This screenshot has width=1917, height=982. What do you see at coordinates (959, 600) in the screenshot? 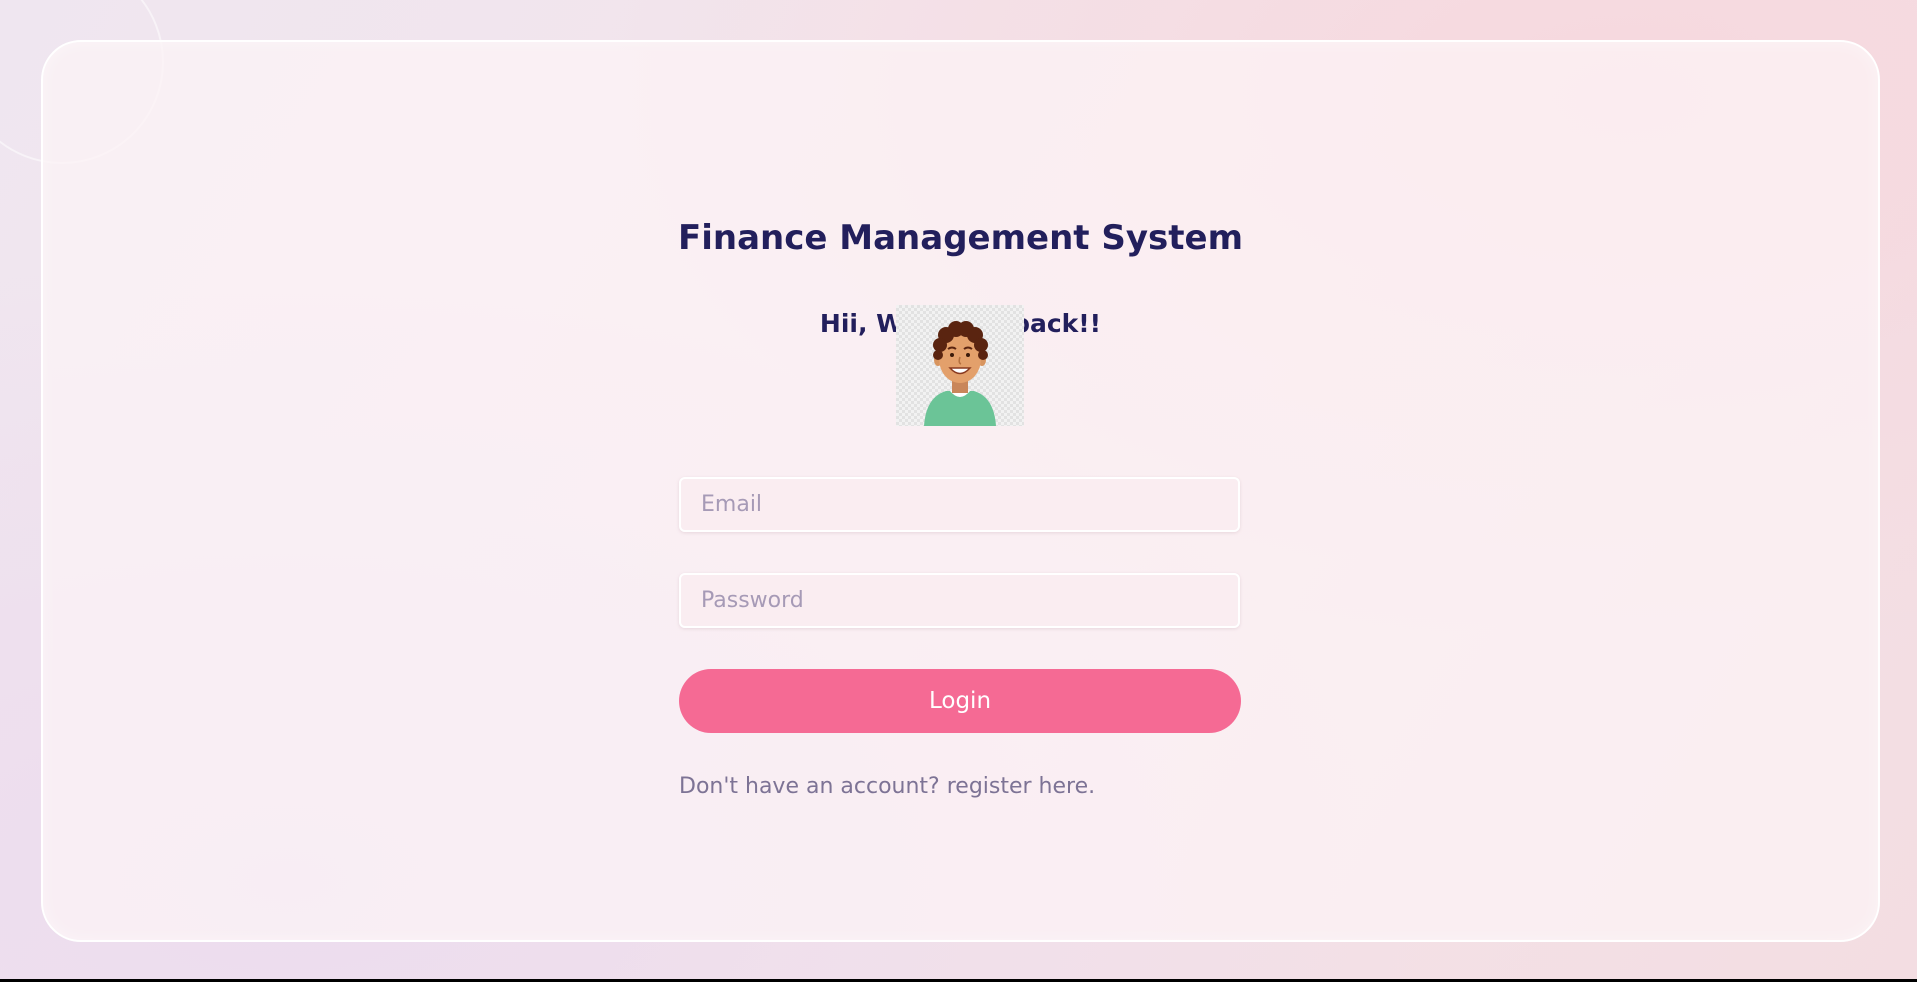
I see `password-field` at bounding box center [959, 600].